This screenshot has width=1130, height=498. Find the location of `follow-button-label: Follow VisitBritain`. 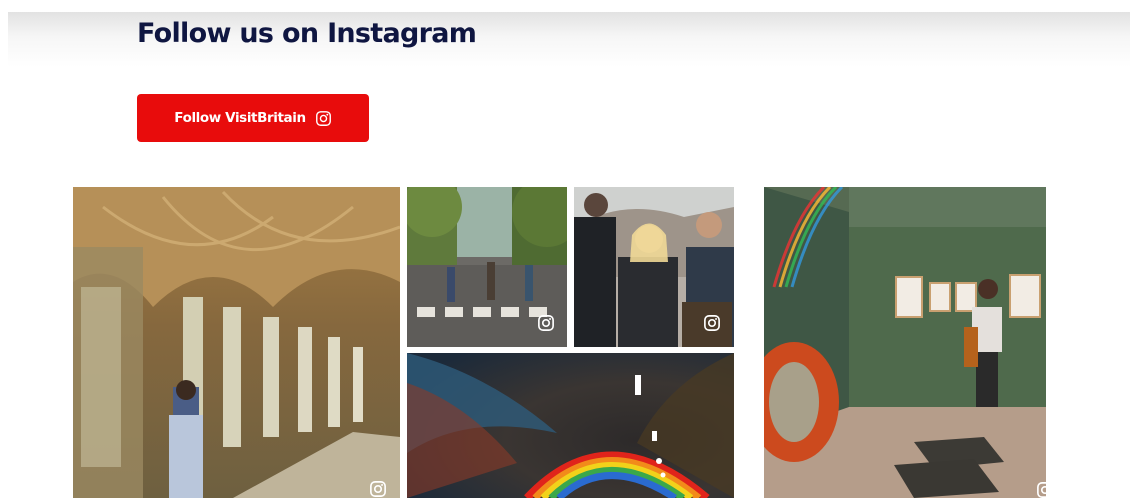

follow-button-label: Follow VisitBritain is located at coordinates (240, 118).